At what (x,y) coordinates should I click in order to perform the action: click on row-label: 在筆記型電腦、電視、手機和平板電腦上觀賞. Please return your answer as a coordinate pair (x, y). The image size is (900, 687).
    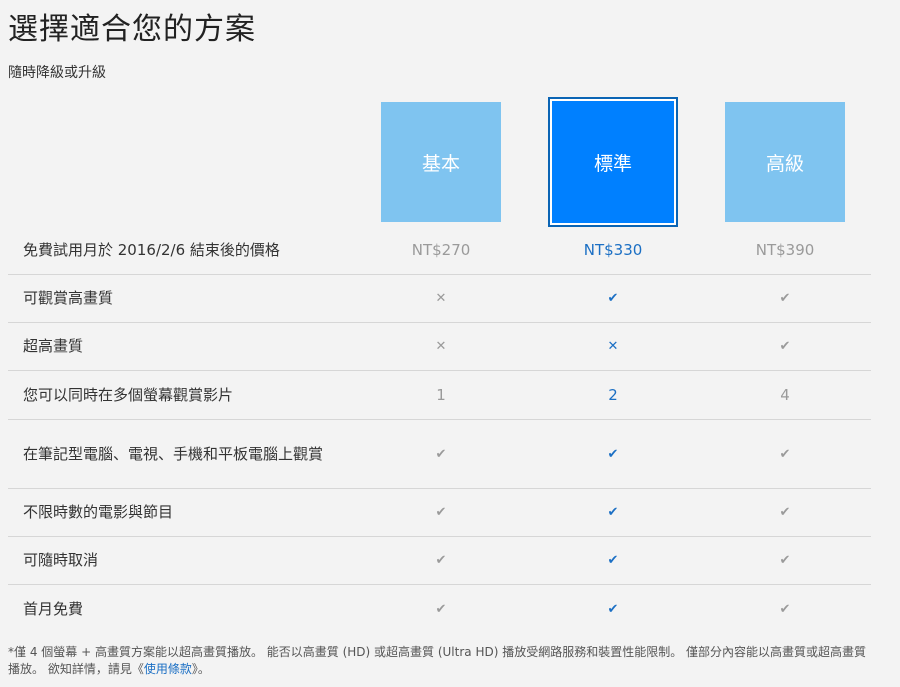
    Looking at the image, I should click on (173, 453).